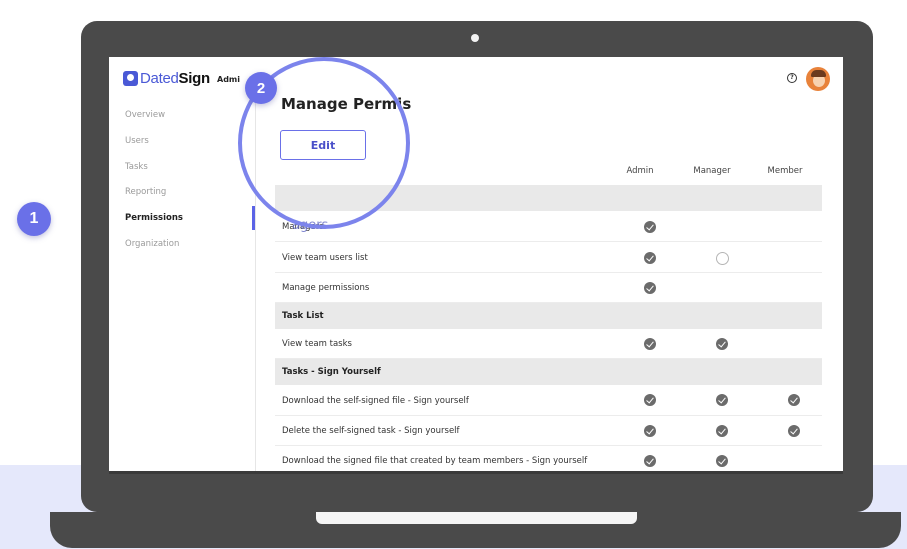 The width and height of the screenshot is (907, 549). Describe the element at coordinates (792, 78) in the screenshot. I see `help-icon: ?` at that location.